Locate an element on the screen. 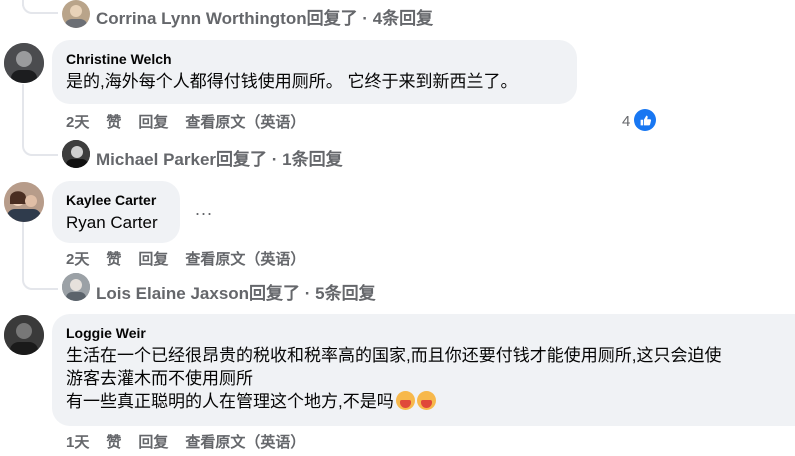 This screenshot has width=795, height=456. reaction-count: 4 is located at coordinates (626, 121).